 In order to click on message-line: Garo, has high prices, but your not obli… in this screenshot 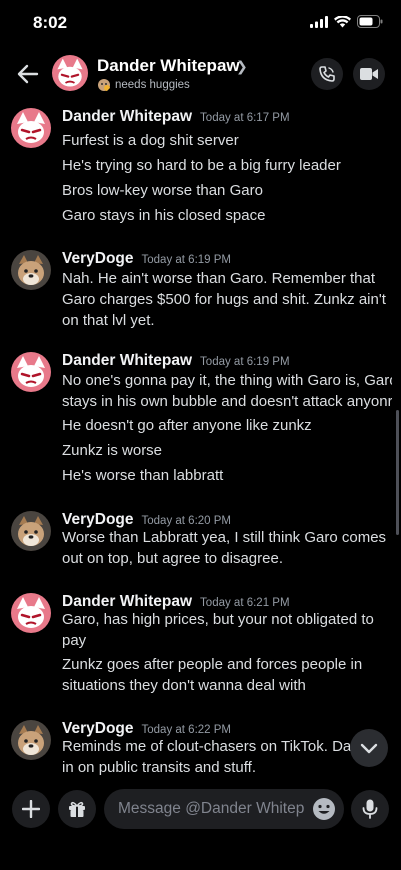, I will do `click(227, 619)`.